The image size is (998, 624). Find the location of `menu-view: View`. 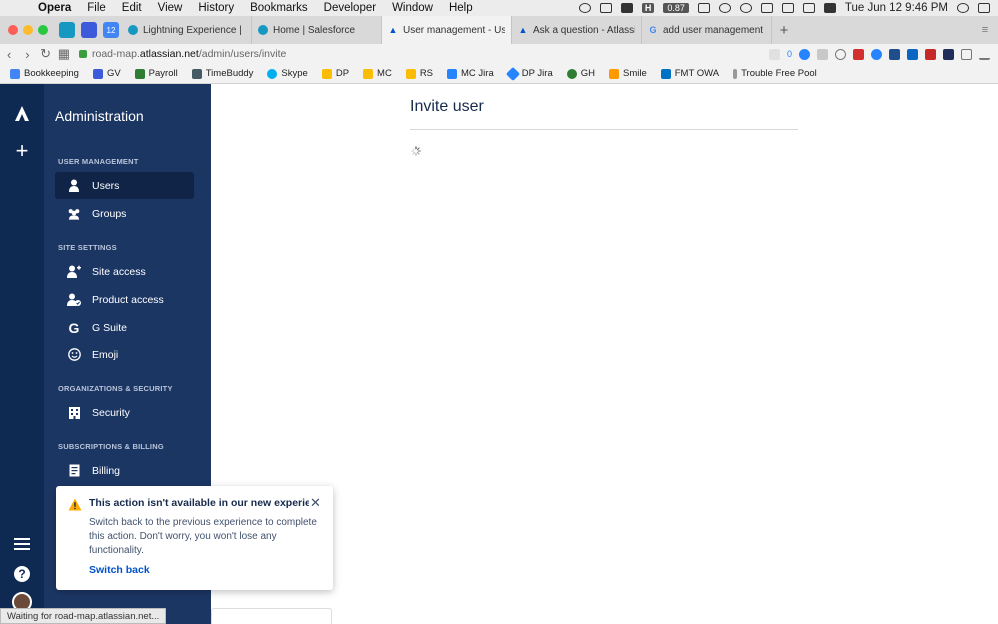

menu-view: View is located at coordinates (170, 8).